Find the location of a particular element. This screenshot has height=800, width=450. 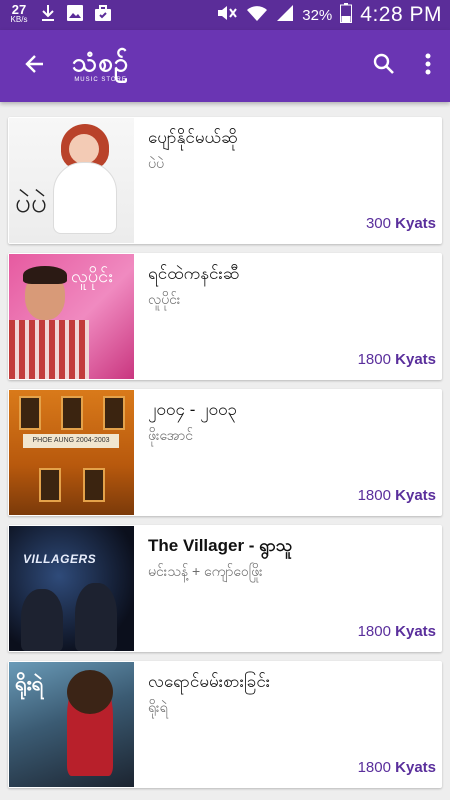

album-cover-image: လူပိုင်း is located at coordinates (71, 316).